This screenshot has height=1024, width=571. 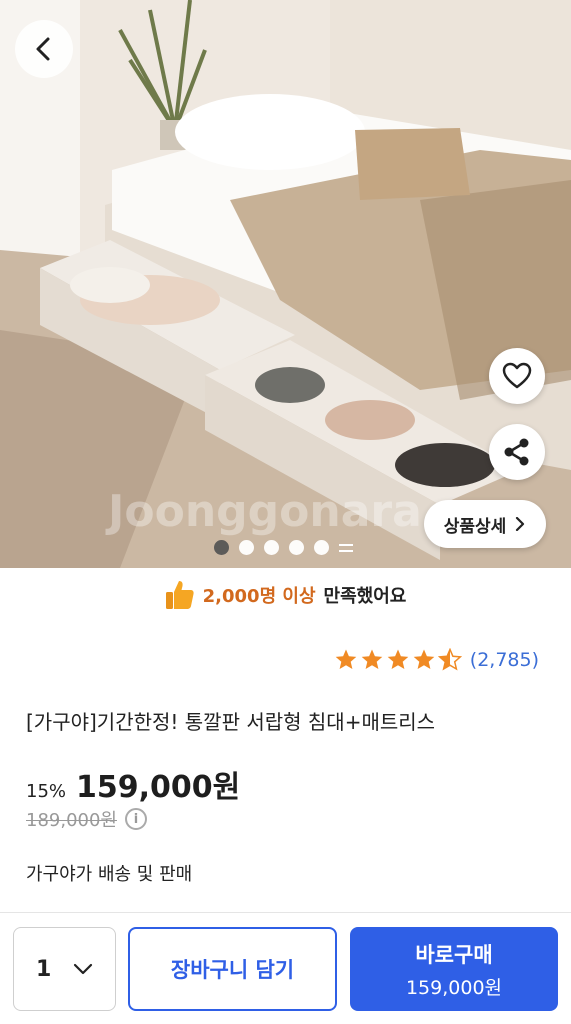 I want to click on price-row: 15% 159,000원, so click(x=133, y=784).